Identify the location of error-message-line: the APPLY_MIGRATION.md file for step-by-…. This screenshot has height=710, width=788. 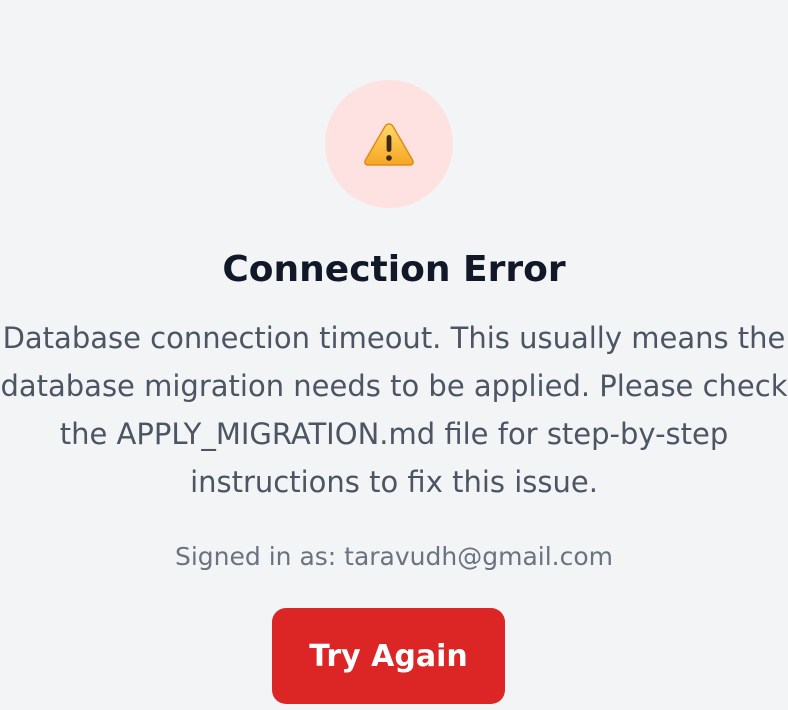
(394, 434).